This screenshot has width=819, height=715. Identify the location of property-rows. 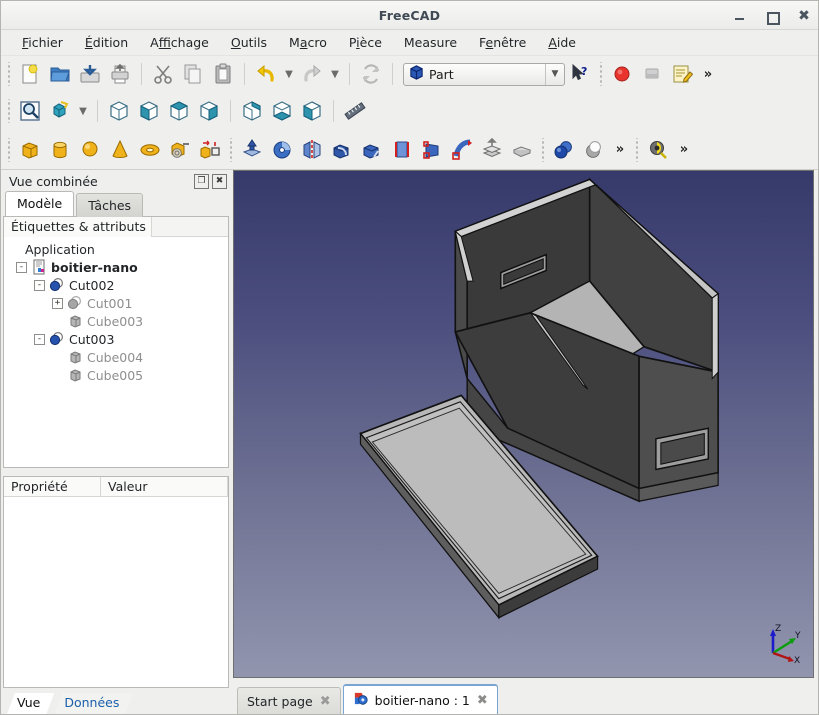
(116, 592).